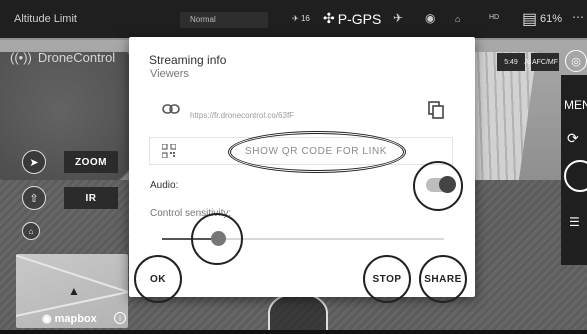 This screenshot has height=334, width=587. Describe the element at coordinates (387, 279) in the screenshot. I see `stop-button: STOP` at that location.